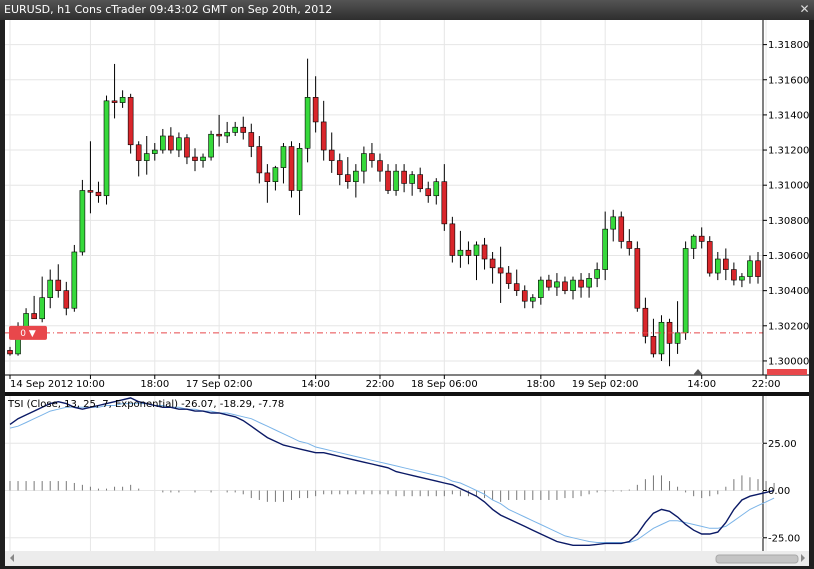 This screenshot has height=569, width=814. What do you see at coordinates (788, 326) in the screenshot?
I see `y-tick-label: 1.30200` at bounding box center [788, 326].